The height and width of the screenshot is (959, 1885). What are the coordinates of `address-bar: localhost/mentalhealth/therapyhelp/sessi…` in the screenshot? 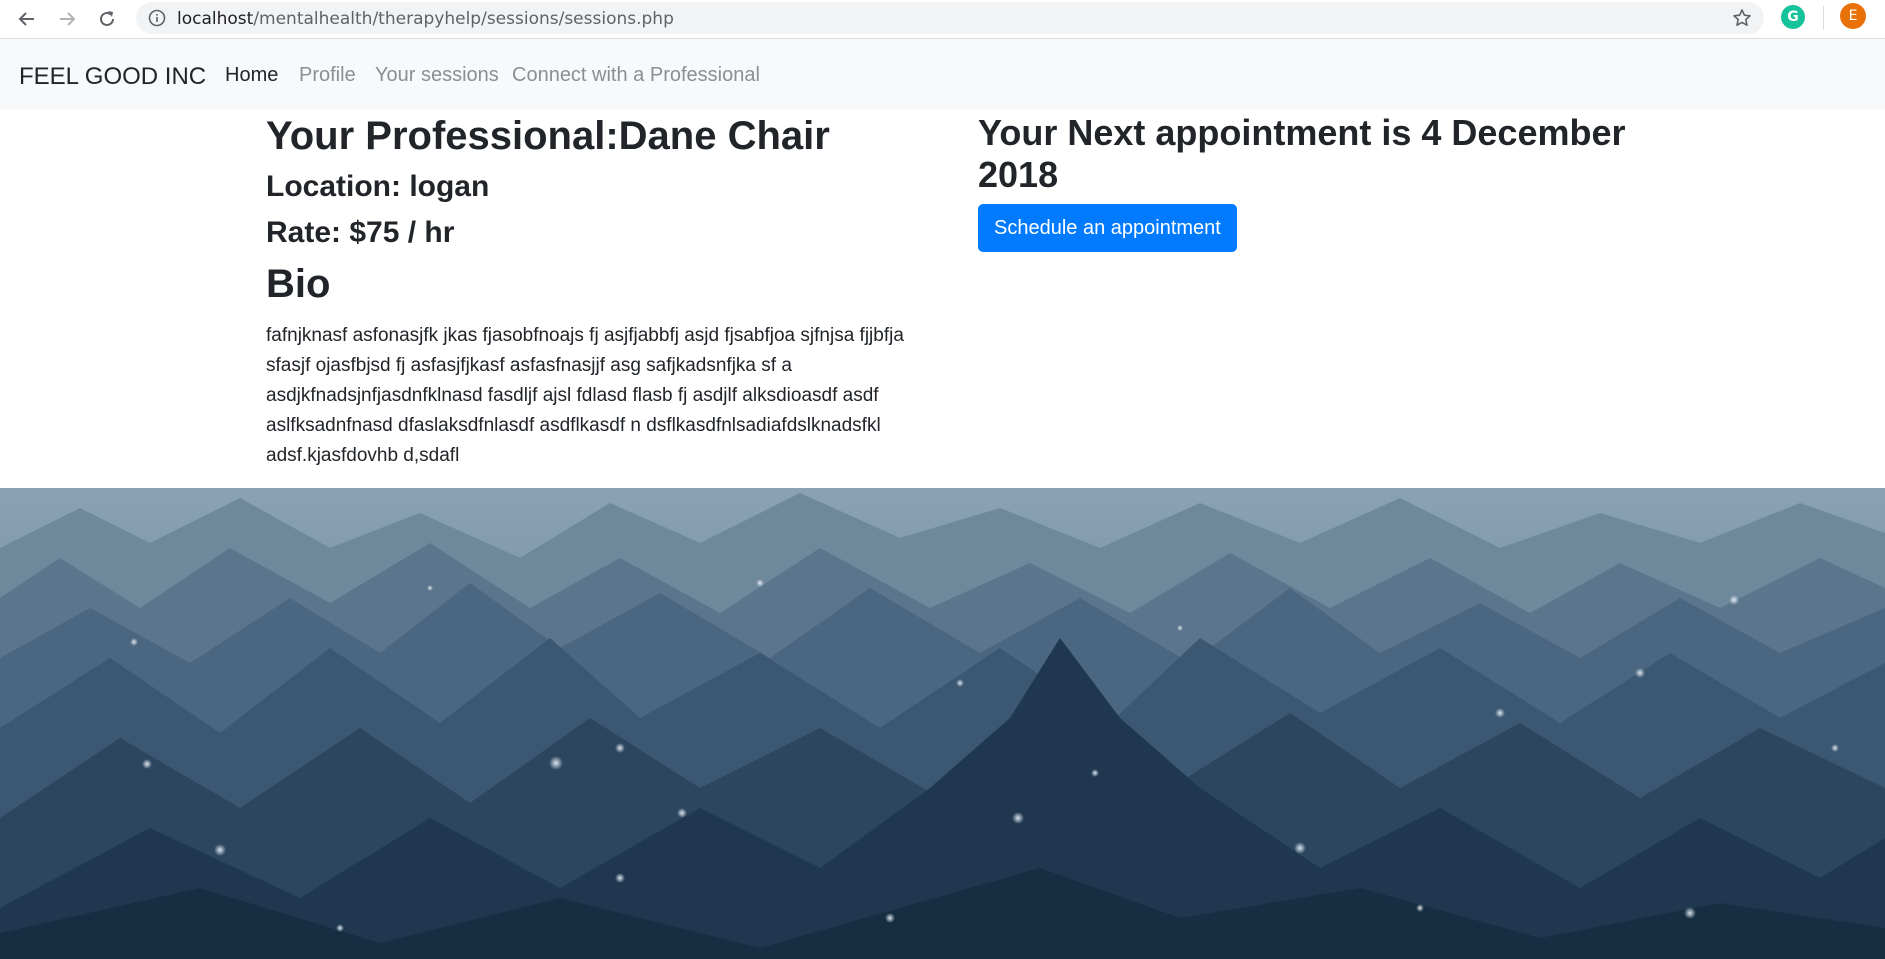 It's located at (950, 18).